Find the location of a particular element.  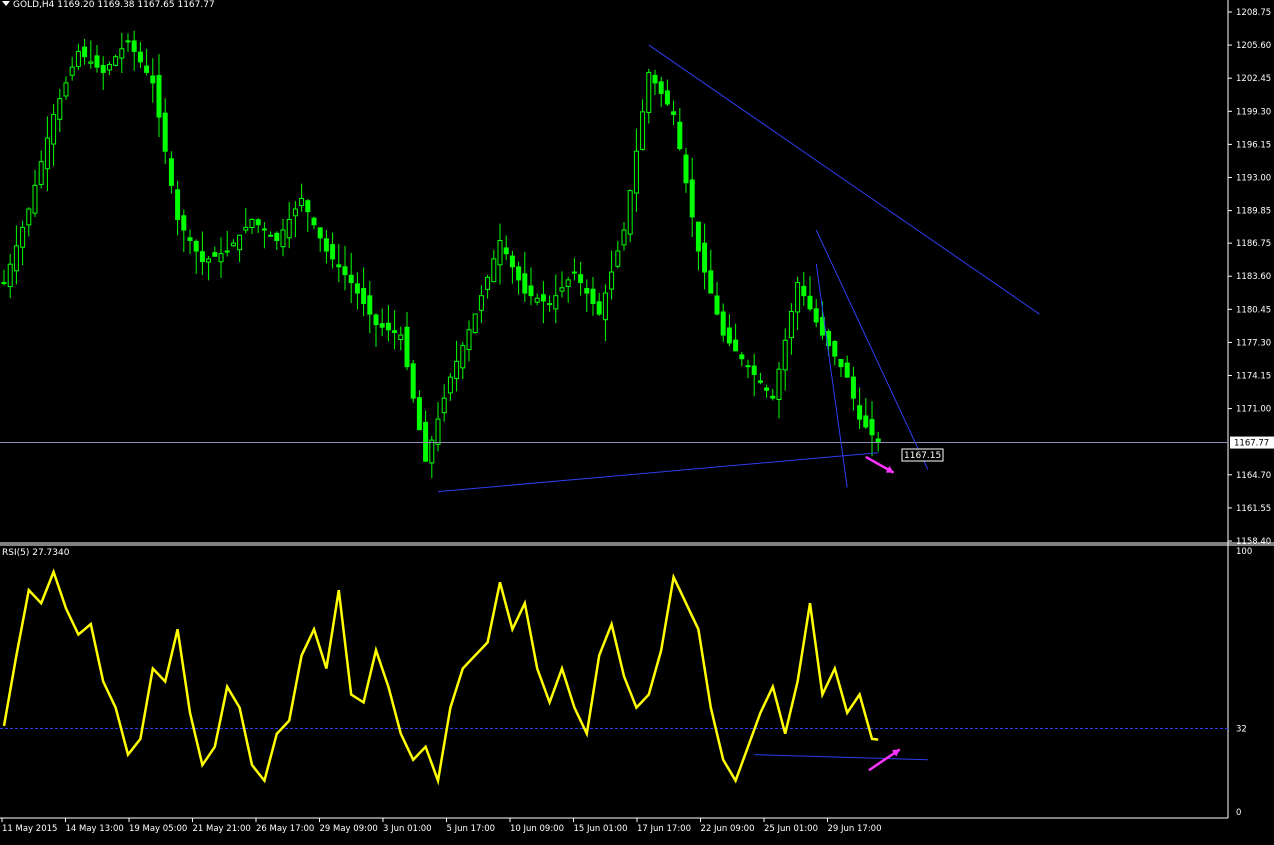

price-tick-label: 1196.15 is located at coordinates (1253, 145).